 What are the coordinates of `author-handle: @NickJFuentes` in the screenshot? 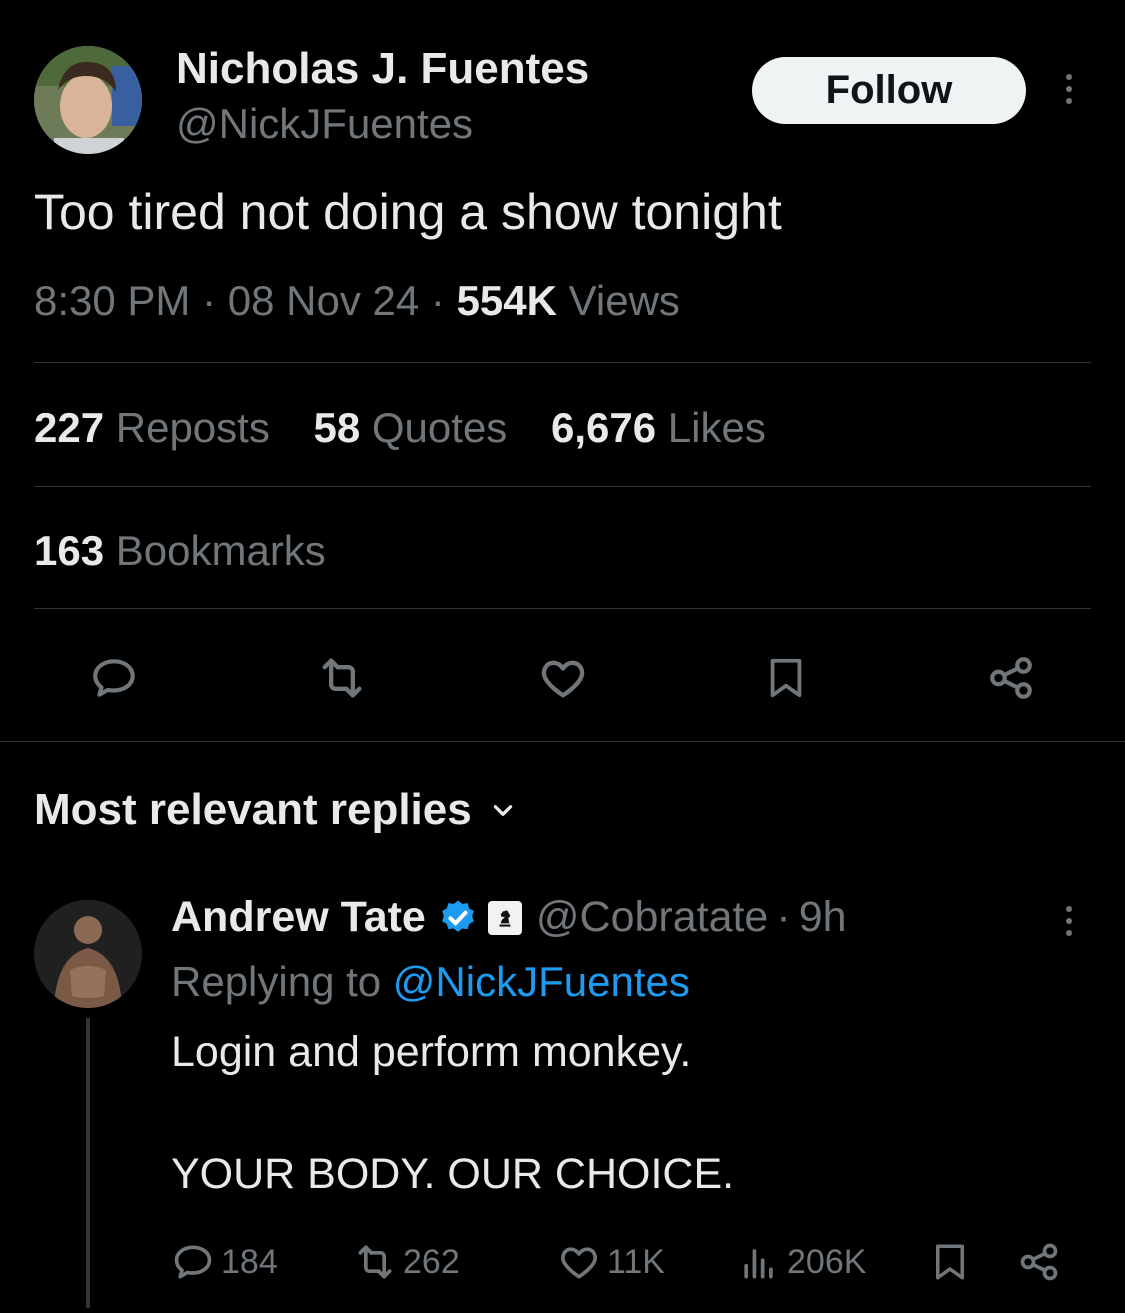 It's located at (324, 124).